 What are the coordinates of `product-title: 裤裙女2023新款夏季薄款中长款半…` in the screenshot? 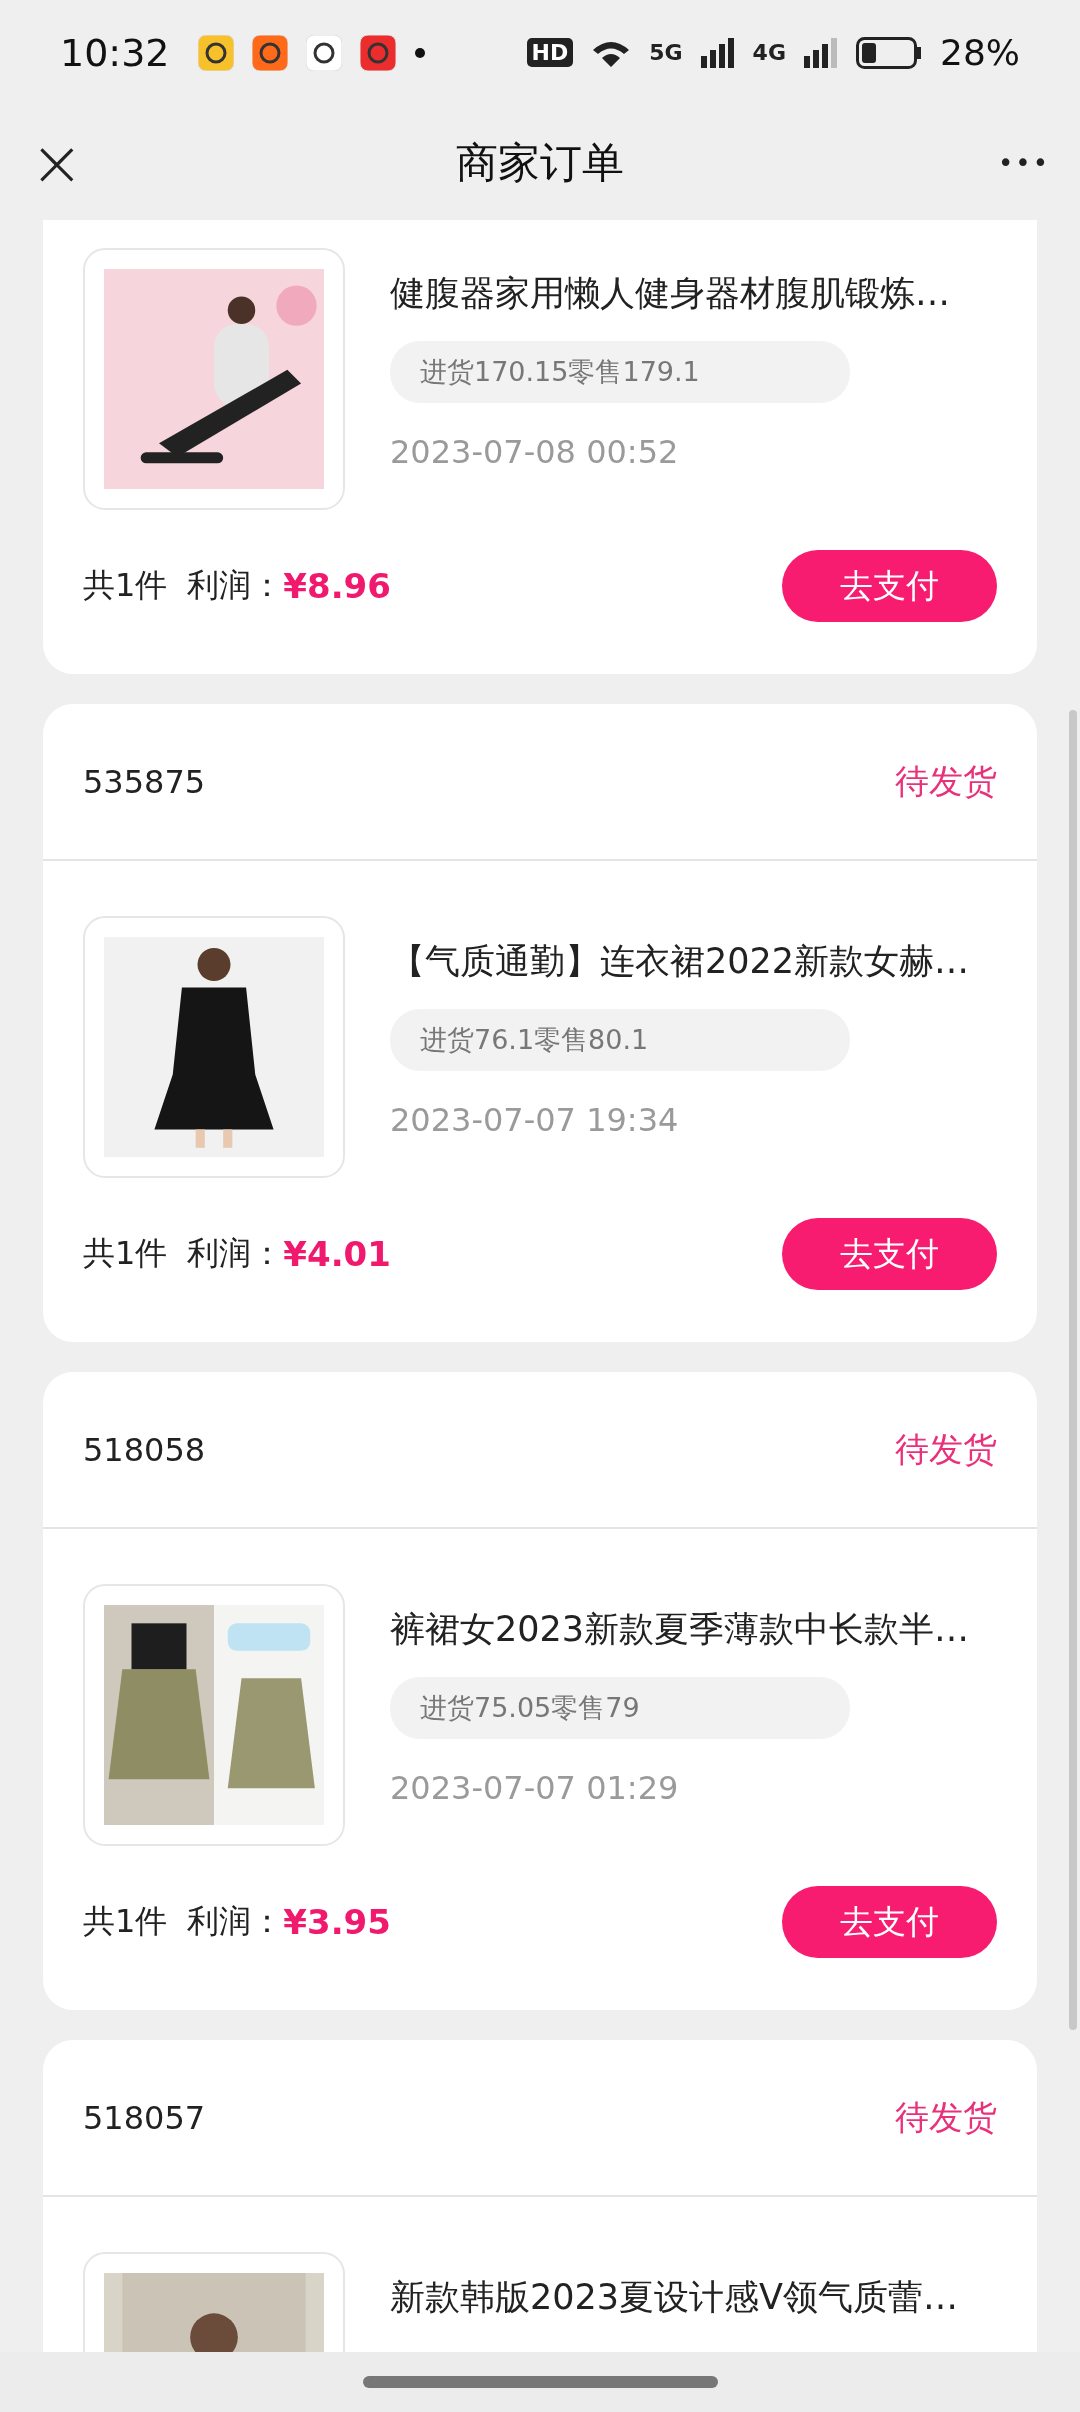 It's located at (680, 1629).